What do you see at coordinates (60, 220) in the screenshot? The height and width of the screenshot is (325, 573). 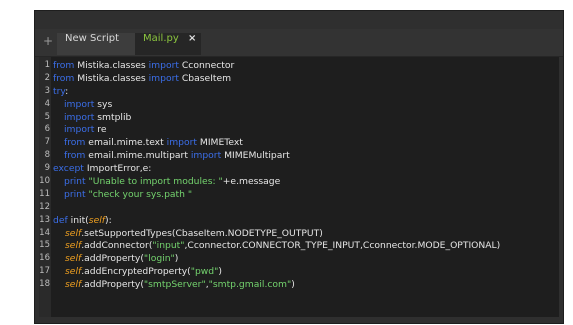 I see `keyword-token: def` at bounding box center [60, 220].